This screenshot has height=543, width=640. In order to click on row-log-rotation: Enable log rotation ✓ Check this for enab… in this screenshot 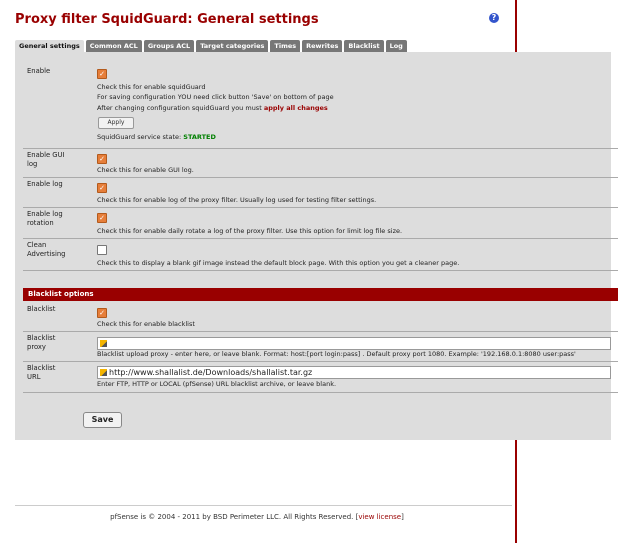, I will do `click(320, 223)`.